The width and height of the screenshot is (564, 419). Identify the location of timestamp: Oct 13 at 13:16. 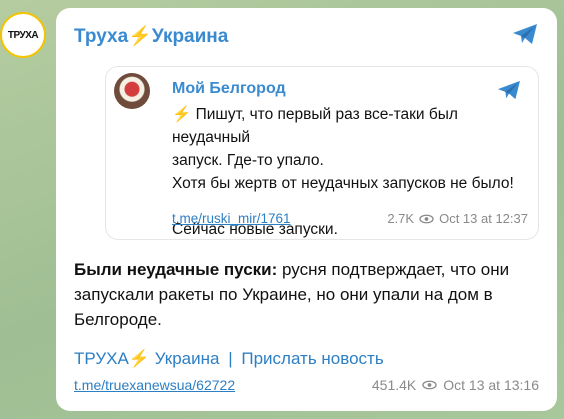
(491, 385).